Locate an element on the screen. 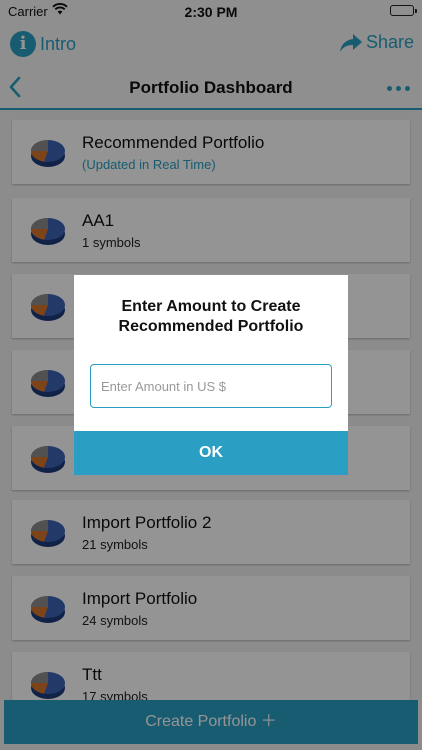  ok-button: OK is located at coordinates (211, 453).